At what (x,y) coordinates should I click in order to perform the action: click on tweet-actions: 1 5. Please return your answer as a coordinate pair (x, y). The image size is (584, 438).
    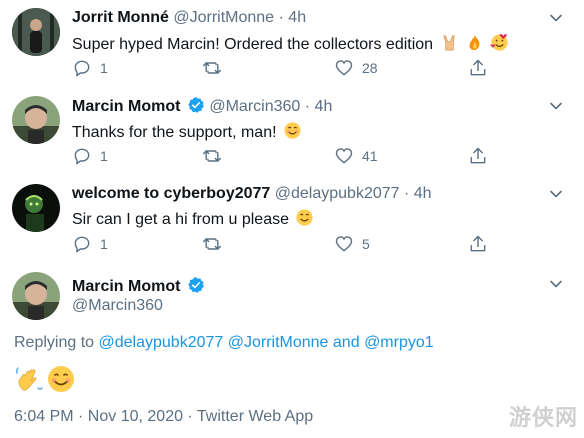
    Looking at the image, I should click on (322, 244).